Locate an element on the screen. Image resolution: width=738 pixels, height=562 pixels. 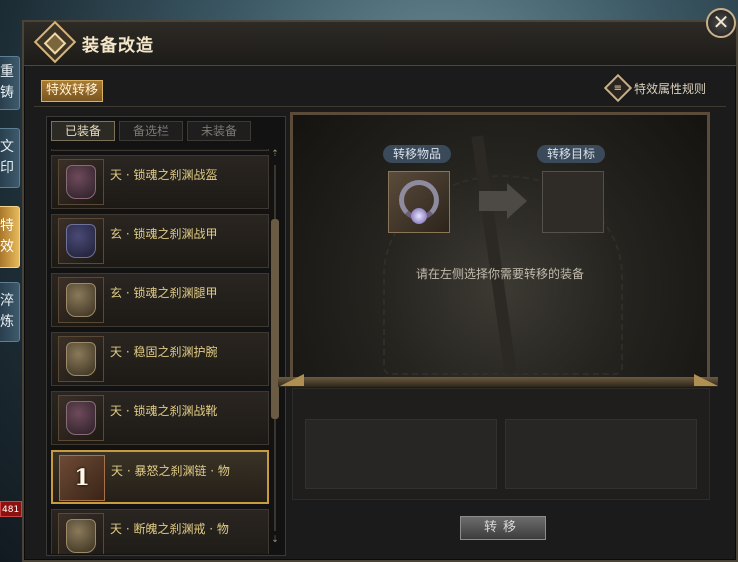
side-tab-label: 特效 is located at coordinates (7, 236).